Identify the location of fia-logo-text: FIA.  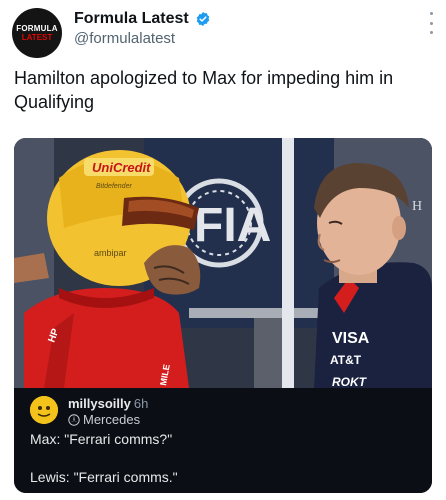
(232, 225).